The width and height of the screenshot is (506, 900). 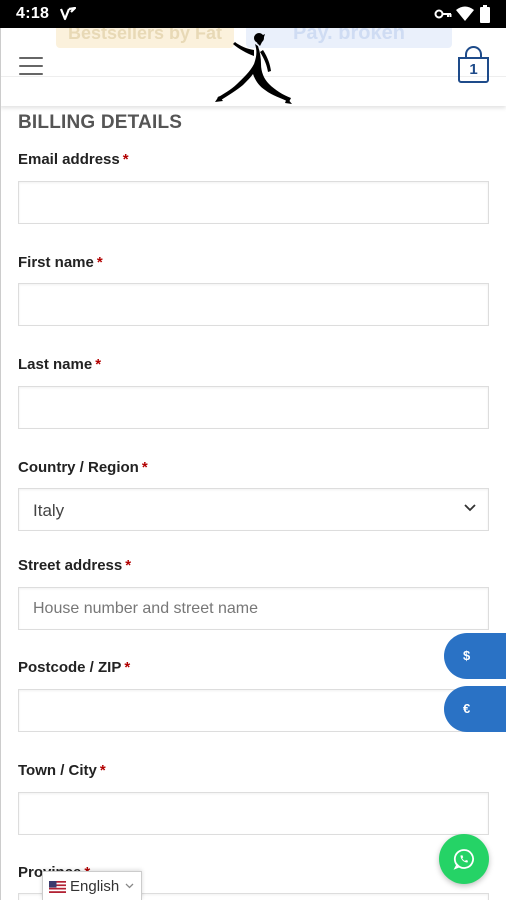 What do you see at coordinates (0, 464) in the screenshot?
I see `page-edge` at bounding box center [0, 464].